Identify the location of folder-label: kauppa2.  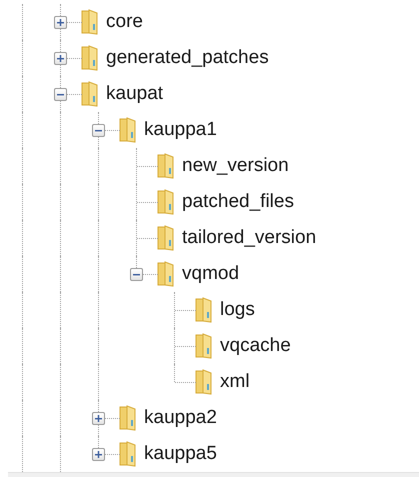
(180, 418).